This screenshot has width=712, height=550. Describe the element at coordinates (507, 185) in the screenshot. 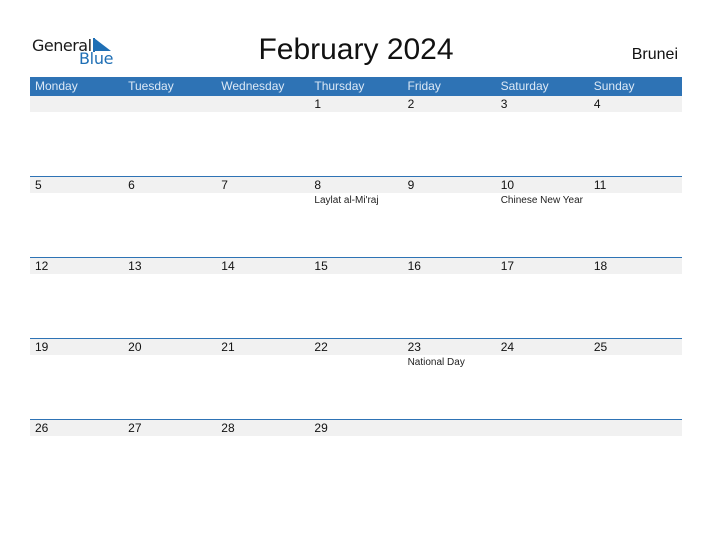

I see `day-number: 10` at that location.